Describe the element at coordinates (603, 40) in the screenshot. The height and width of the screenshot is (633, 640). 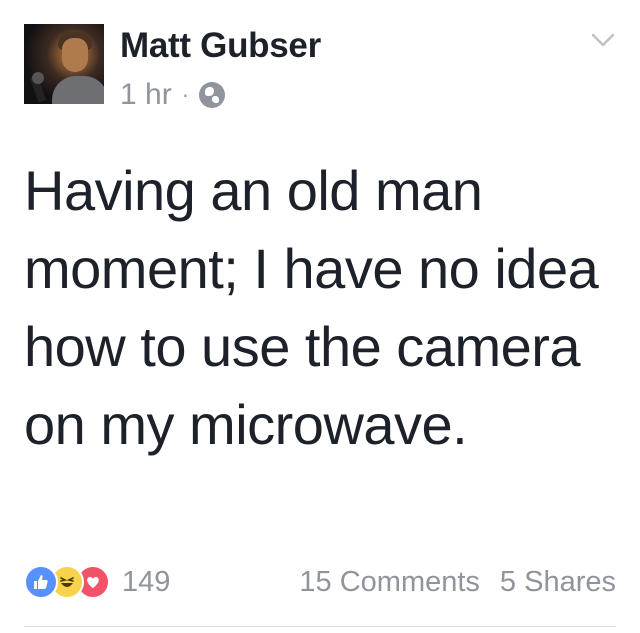
I see `chevron-down-icon` at that location.